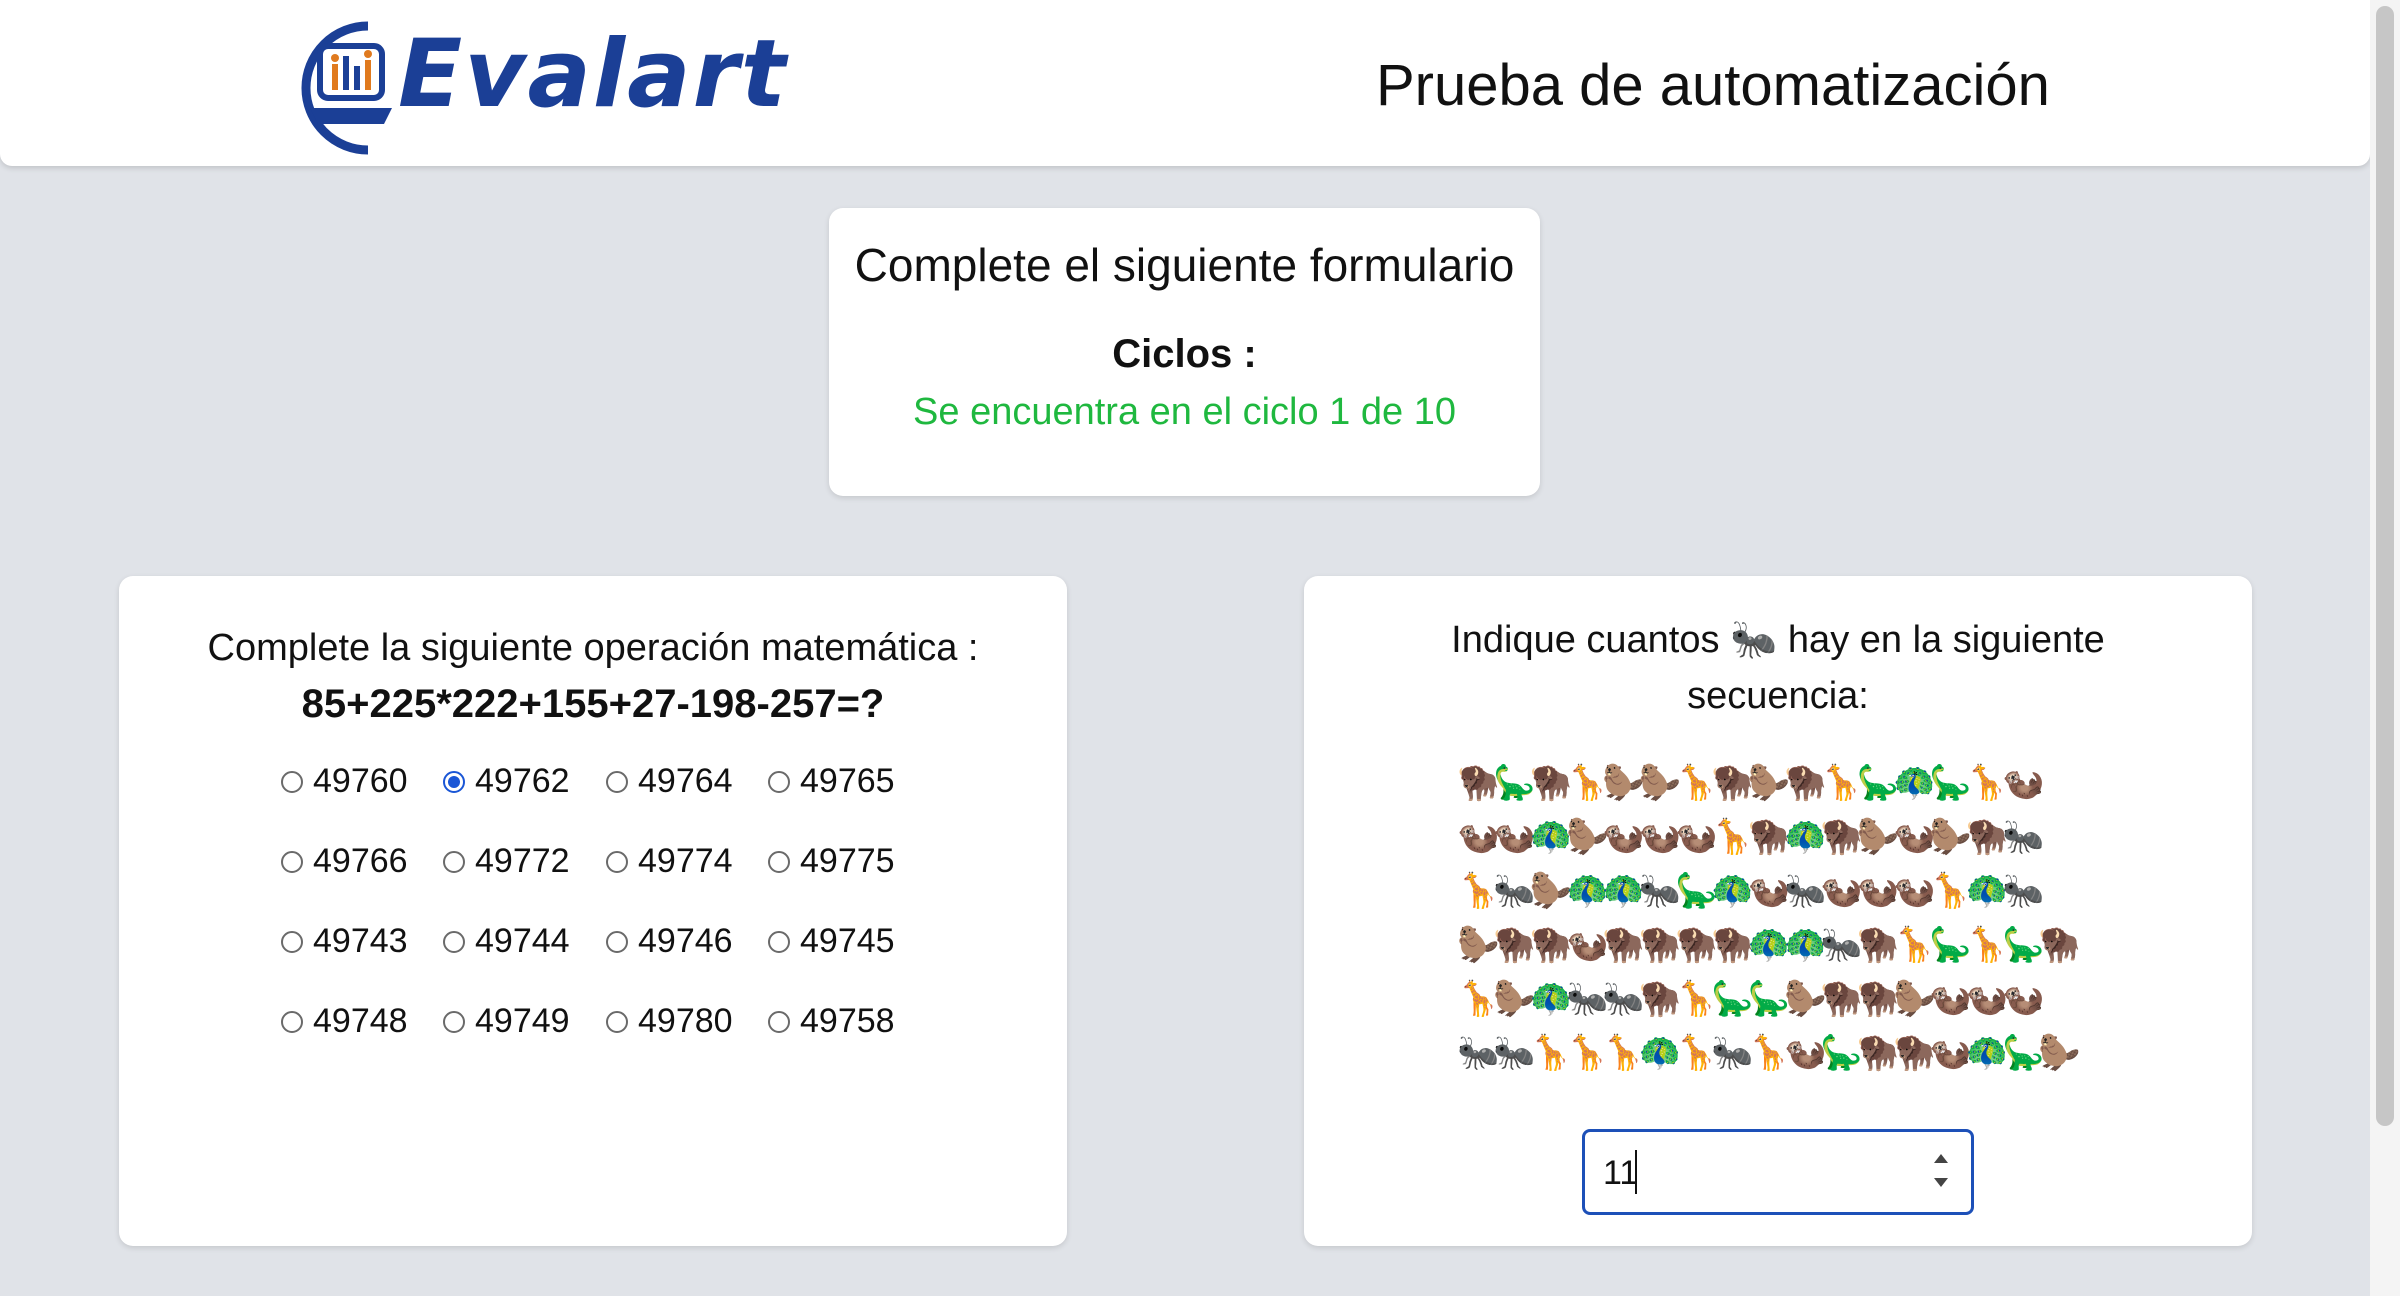 The image size is (2400, 1296). What do you see at coordinates (685, 861) in the screenshot?
I see `answer-option-label: 49774` at bounding box center [685, 861].